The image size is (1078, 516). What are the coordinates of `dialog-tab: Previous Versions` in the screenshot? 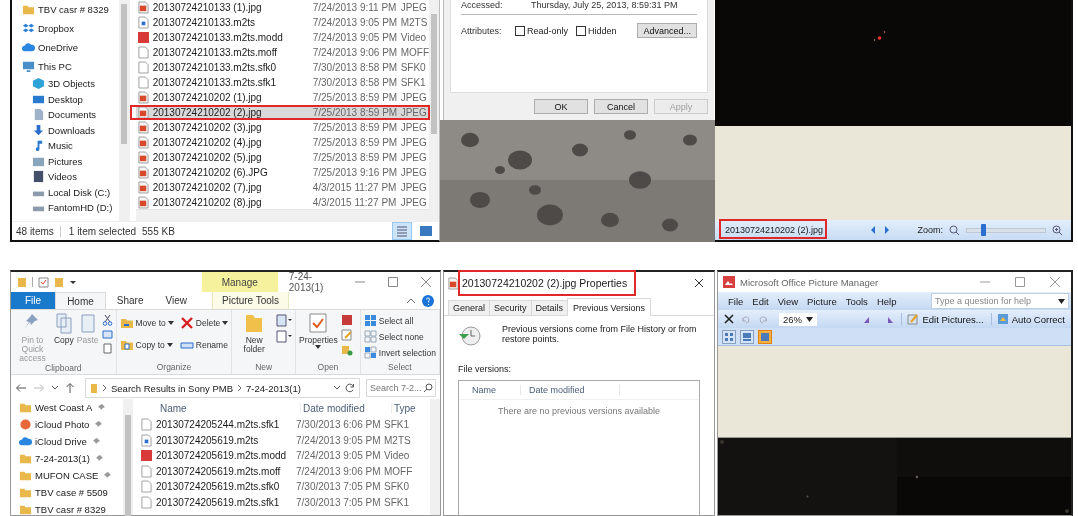 It's located at (609, 307).